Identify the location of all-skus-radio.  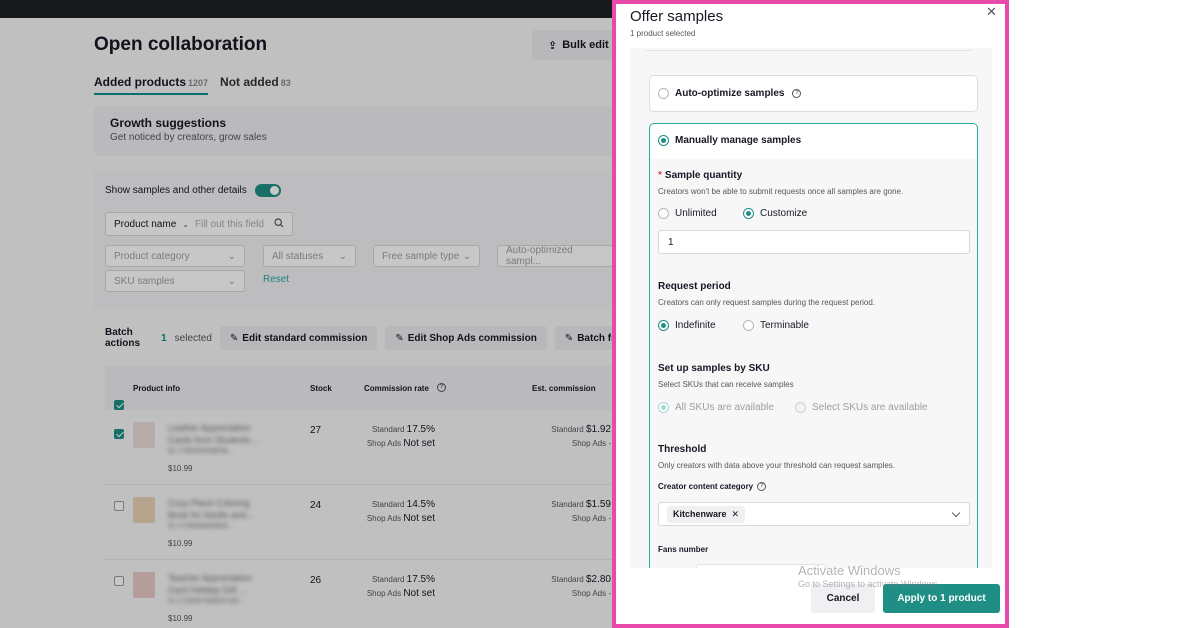
(663, 407).